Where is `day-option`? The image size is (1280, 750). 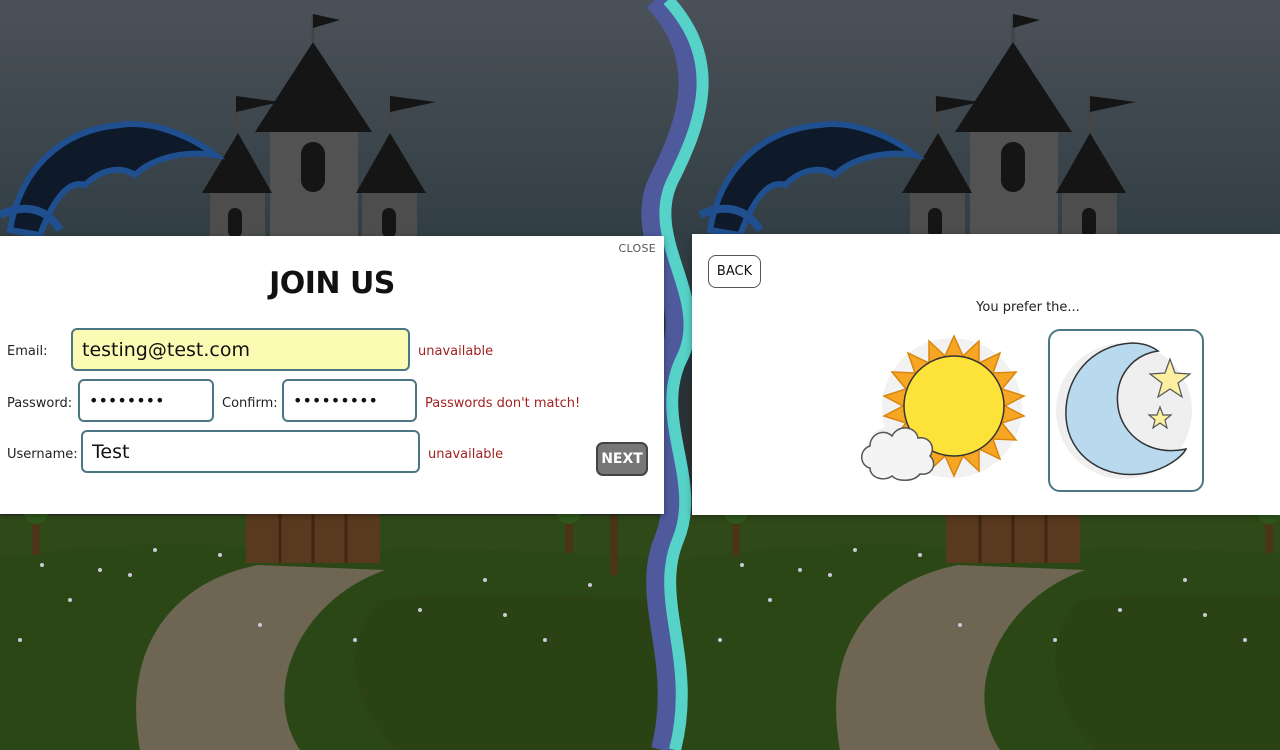 day-option is located at coordinates (942, 411).